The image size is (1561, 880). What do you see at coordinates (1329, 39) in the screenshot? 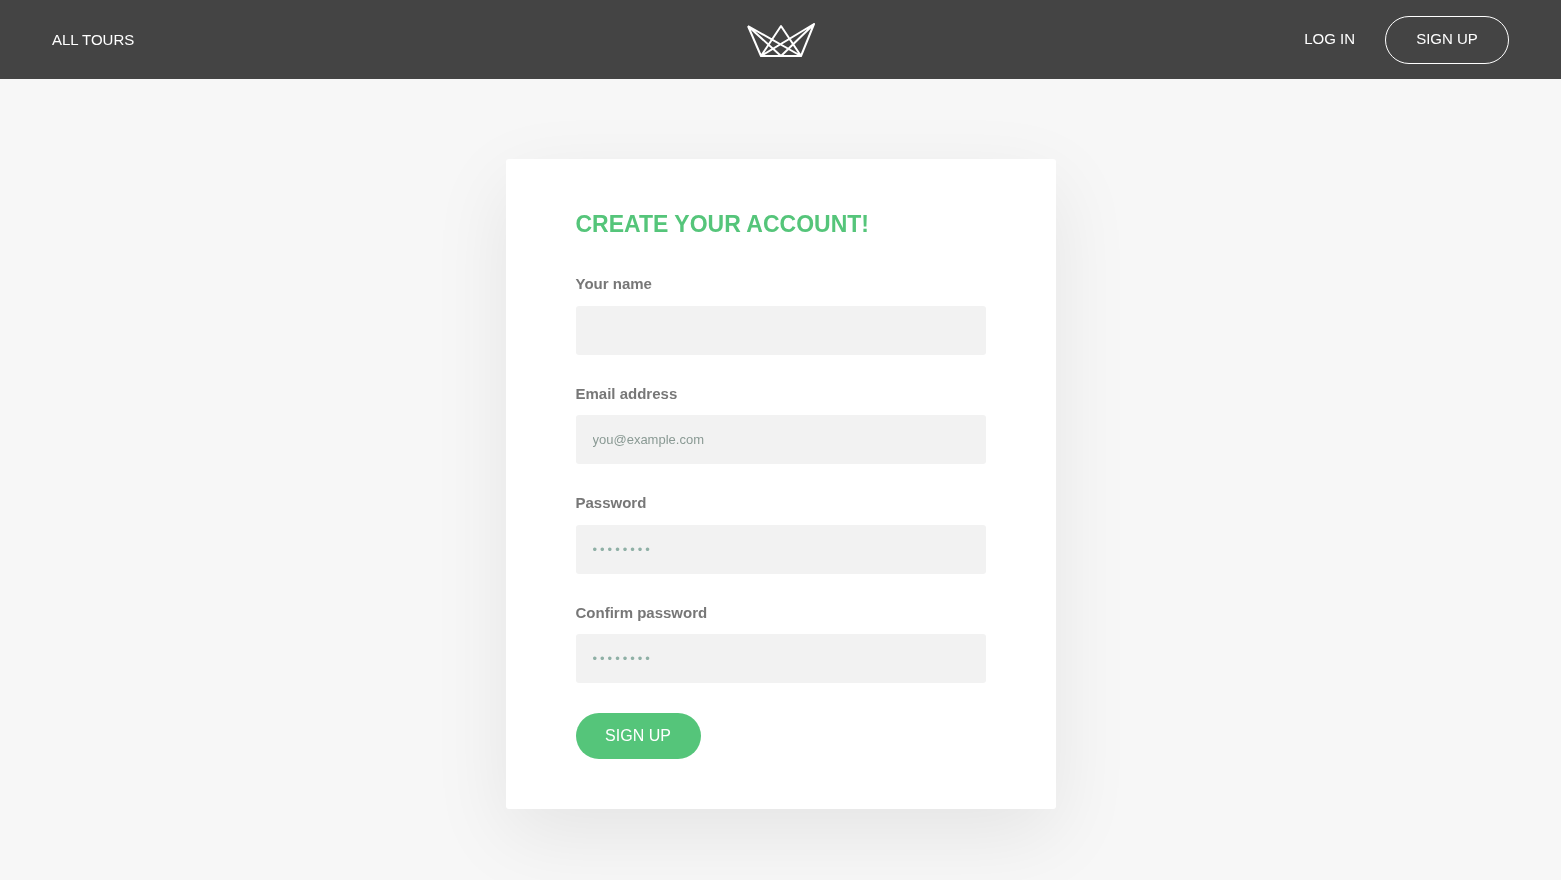
I see `login-link: LOG IN` at bounding box center [1329, 39].